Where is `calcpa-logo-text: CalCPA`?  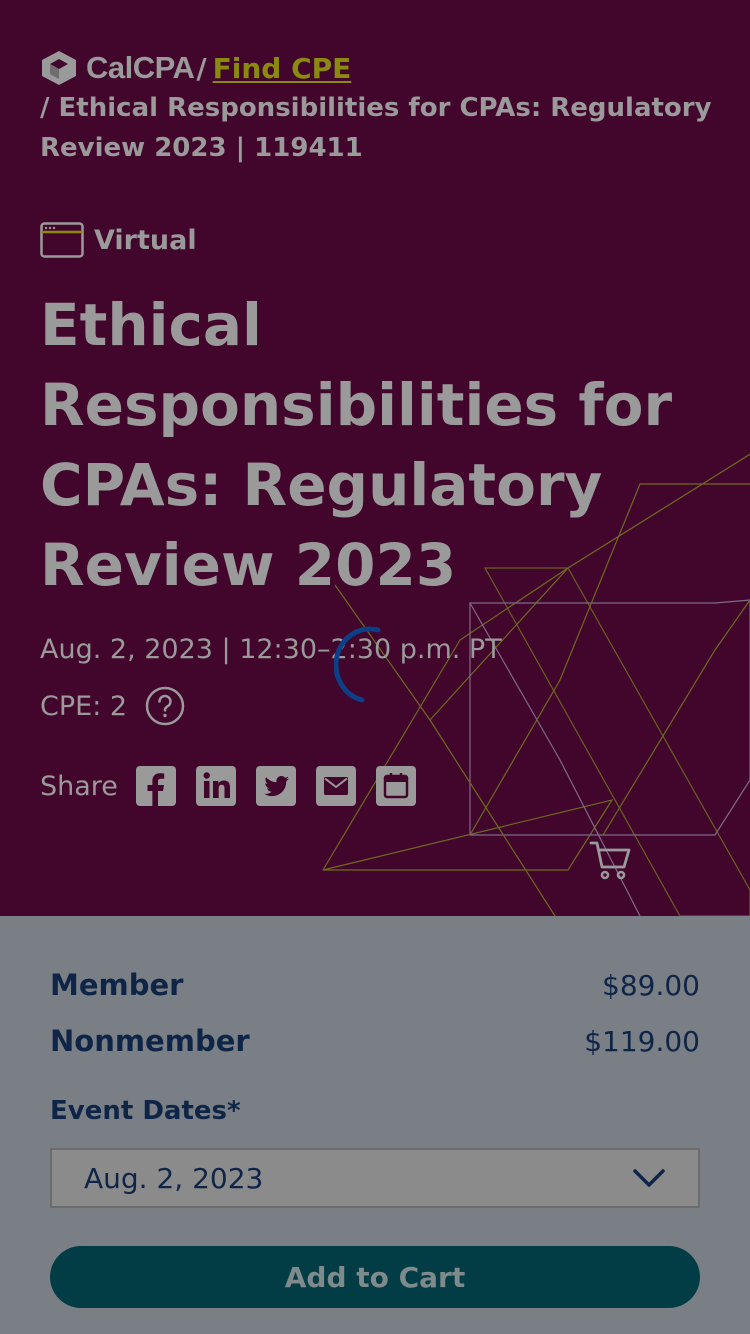
calcpa-logo-text: CalCPA is located at coordinates (140, 68).